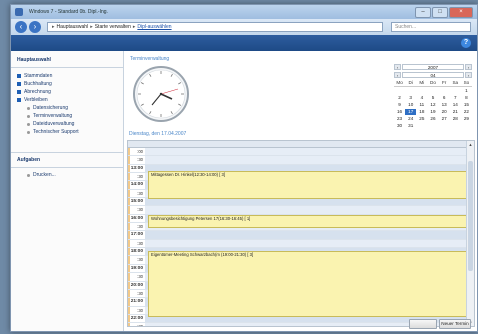  Describe the element at coordinates (455, 105) in the screenshot. I see `calendar-day: 14` at that location.